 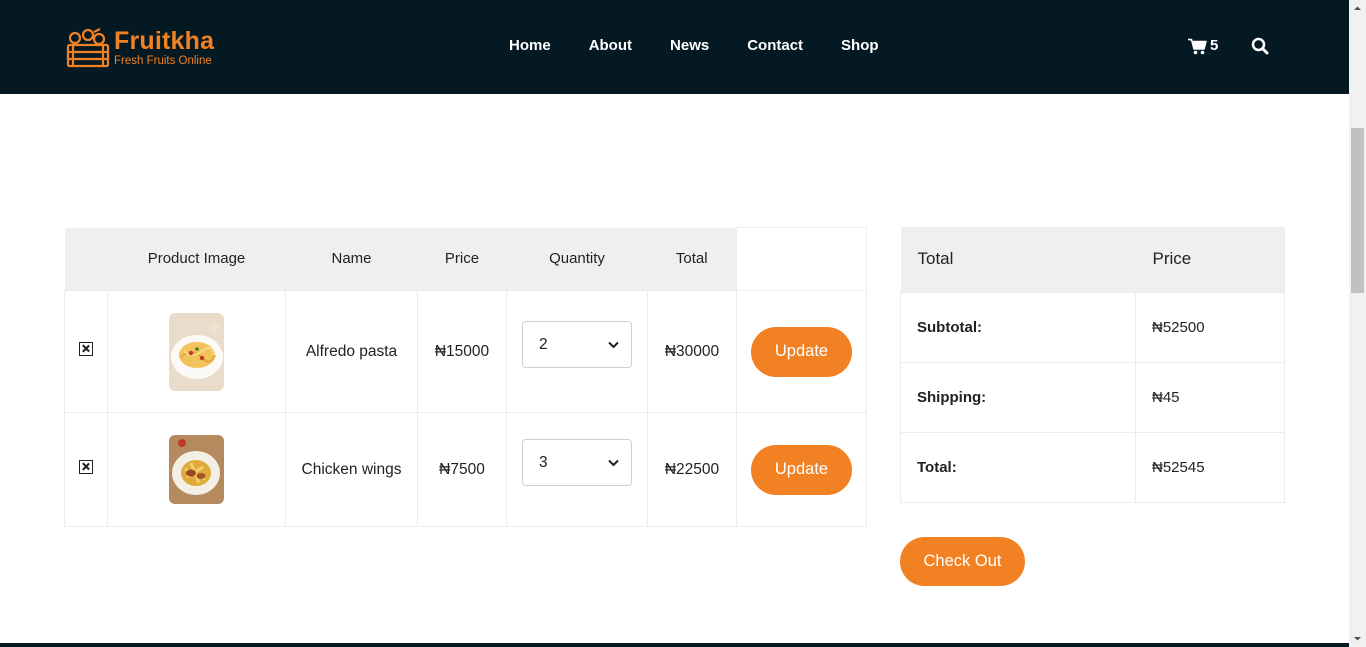 What do you see at coordinates (86, 259) in the screenshot?
I see `header-remove` at bounding box center [86, 259].